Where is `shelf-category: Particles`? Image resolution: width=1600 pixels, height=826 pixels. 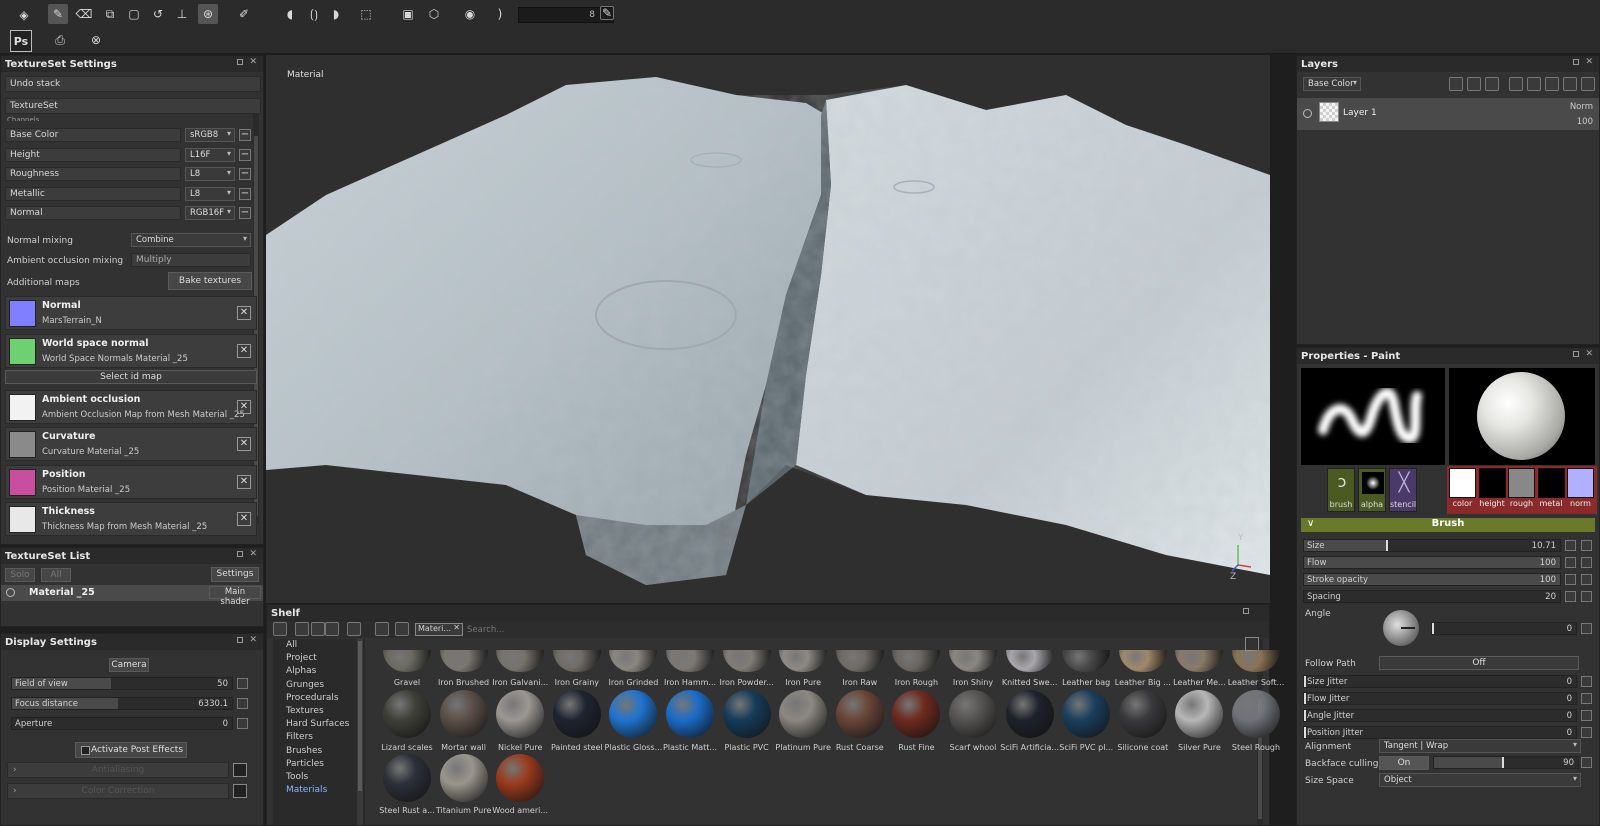 shelf-category: Particles is located at coordinates (305, 764).